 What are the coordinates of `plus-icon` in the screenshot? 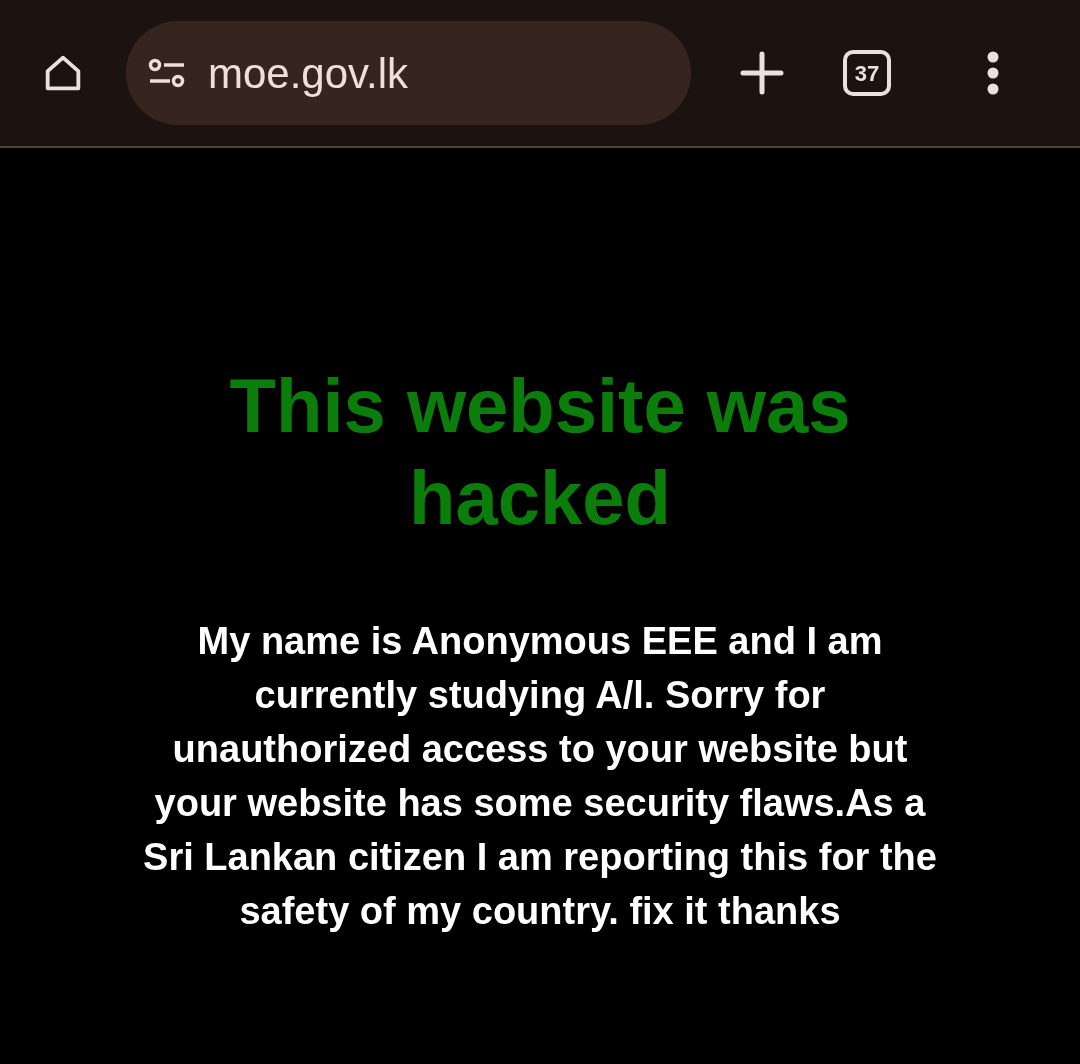 It's located at (762, 73).